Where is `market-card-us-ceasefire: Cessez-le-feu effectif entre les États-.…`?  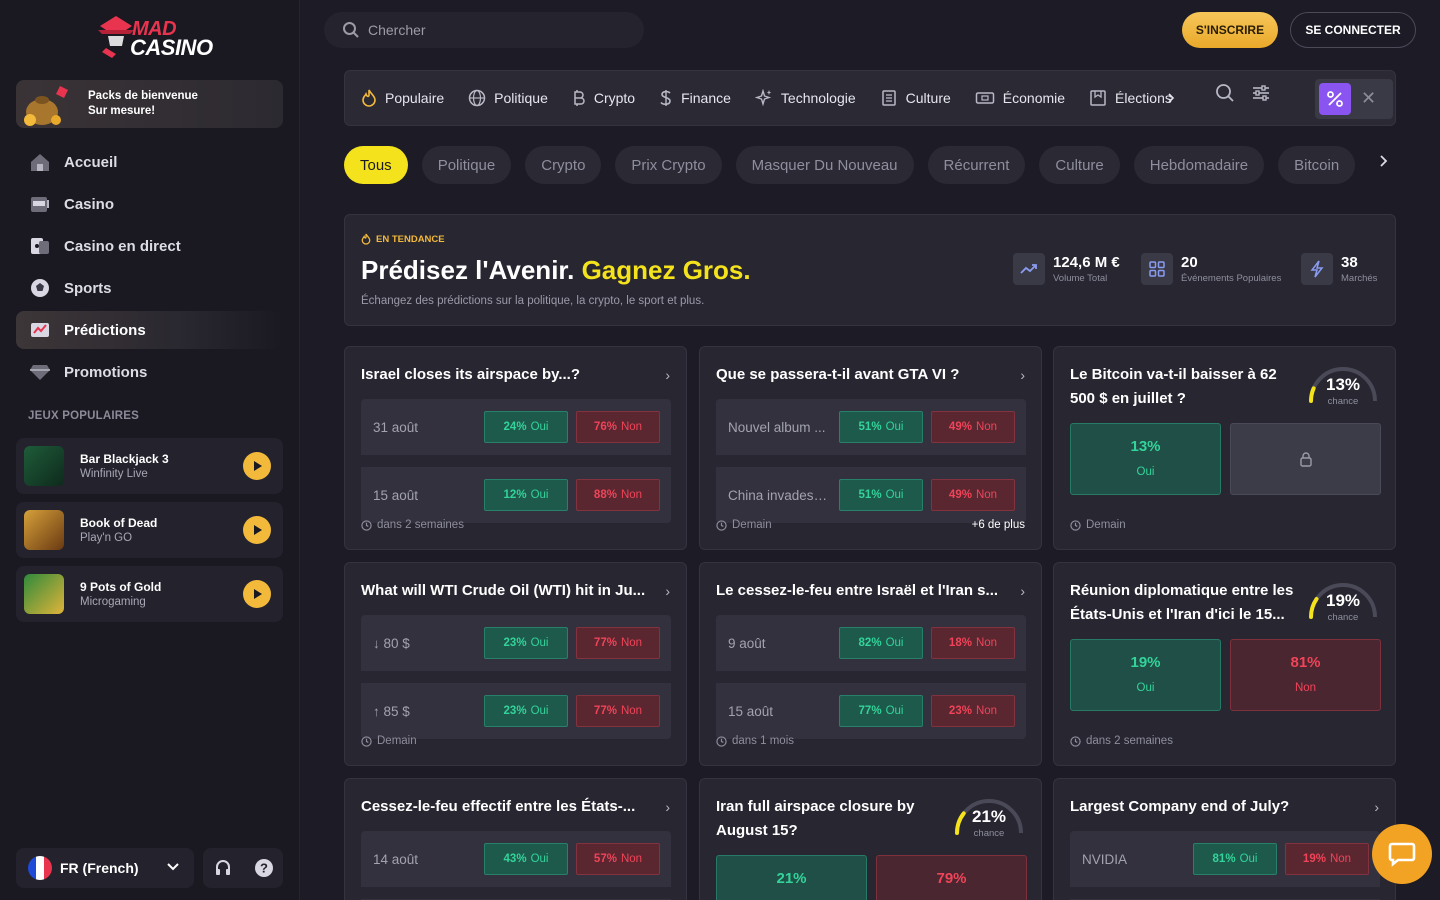
market-card-us-ceasefire: Cessez-le-feu effectif entre les États-.… is located at coordinates (515, 839).